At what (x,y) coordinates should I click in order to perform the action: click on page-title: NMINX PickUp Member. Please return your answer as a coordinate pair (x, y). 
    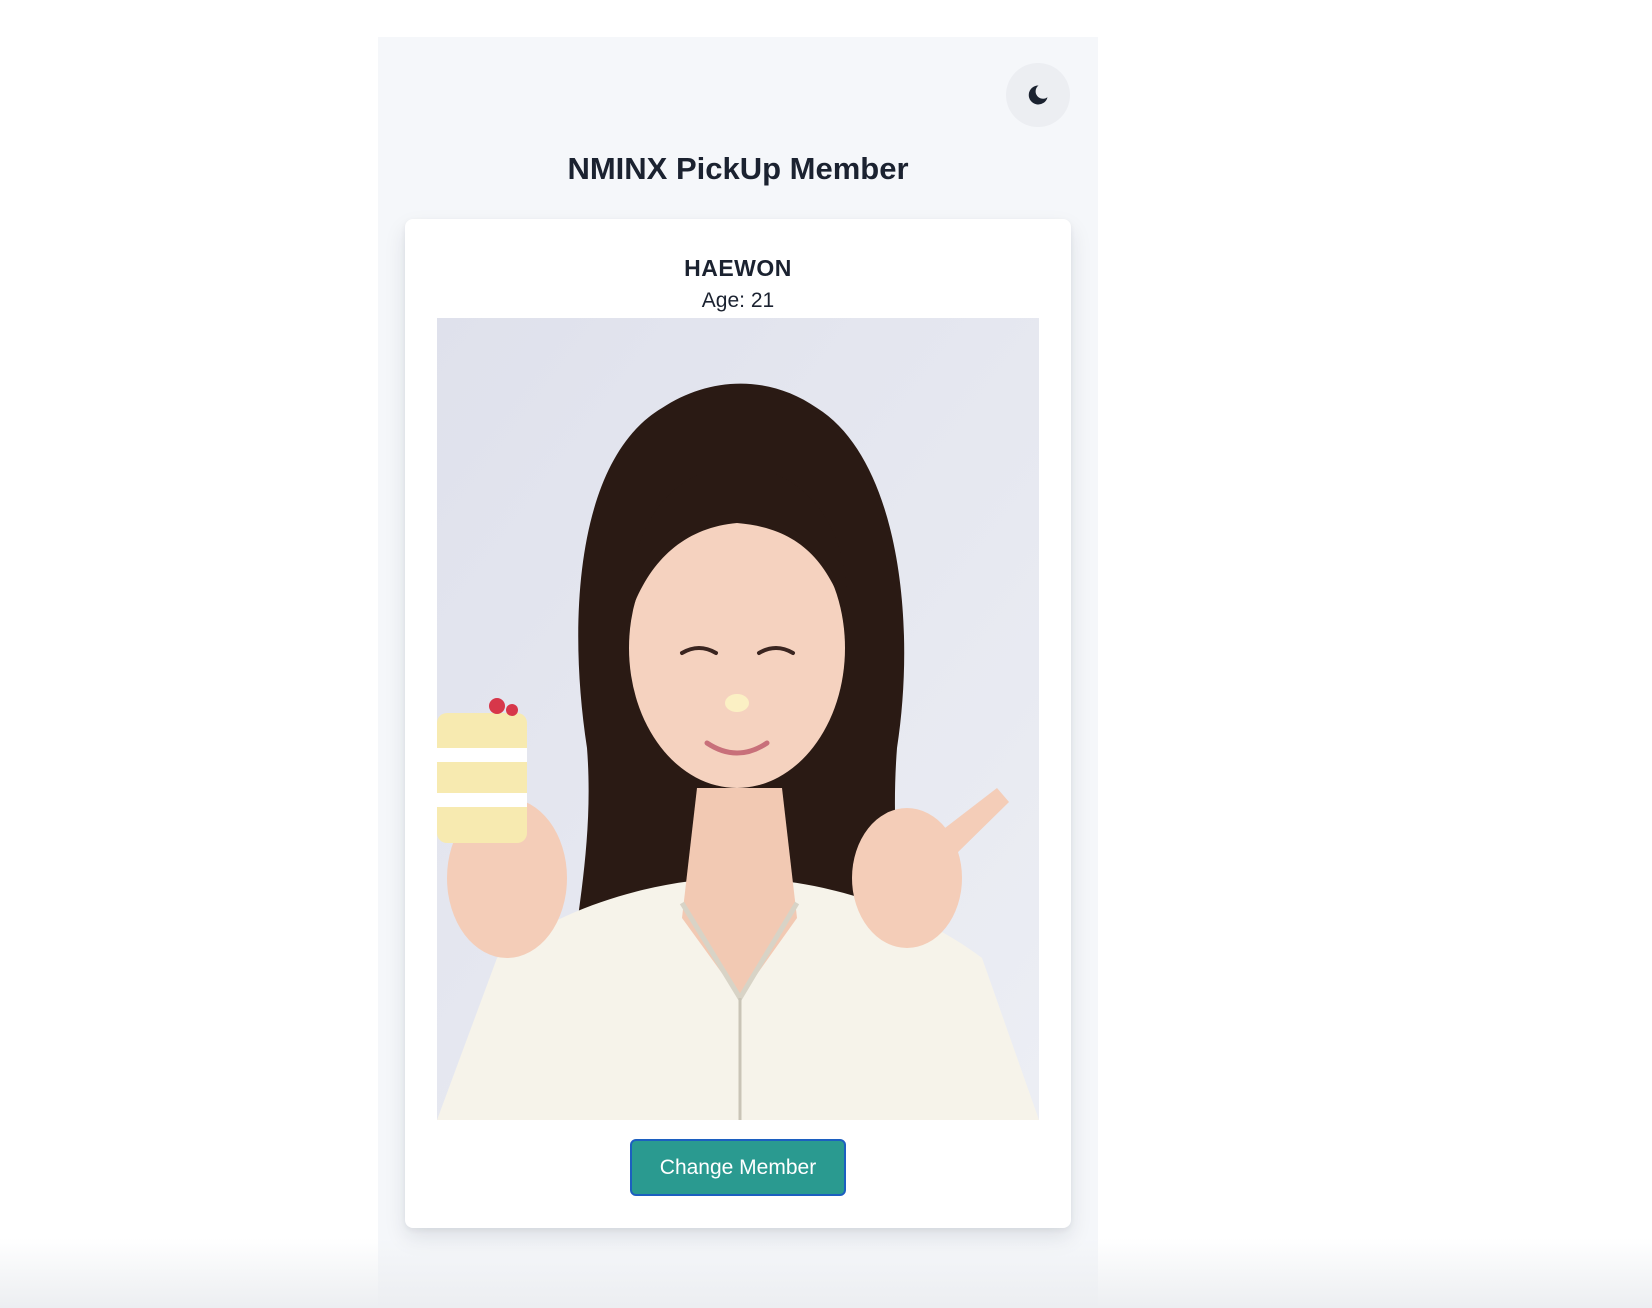
    Looking at the image, I should click on (738, 168).